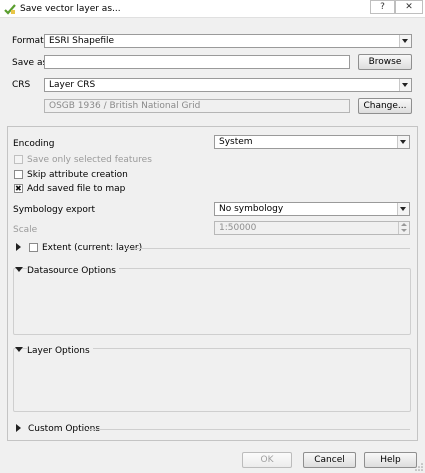  Describe the element at coordinates (267, 460) in the screenshot. I see `ok-button: OK` at that location.